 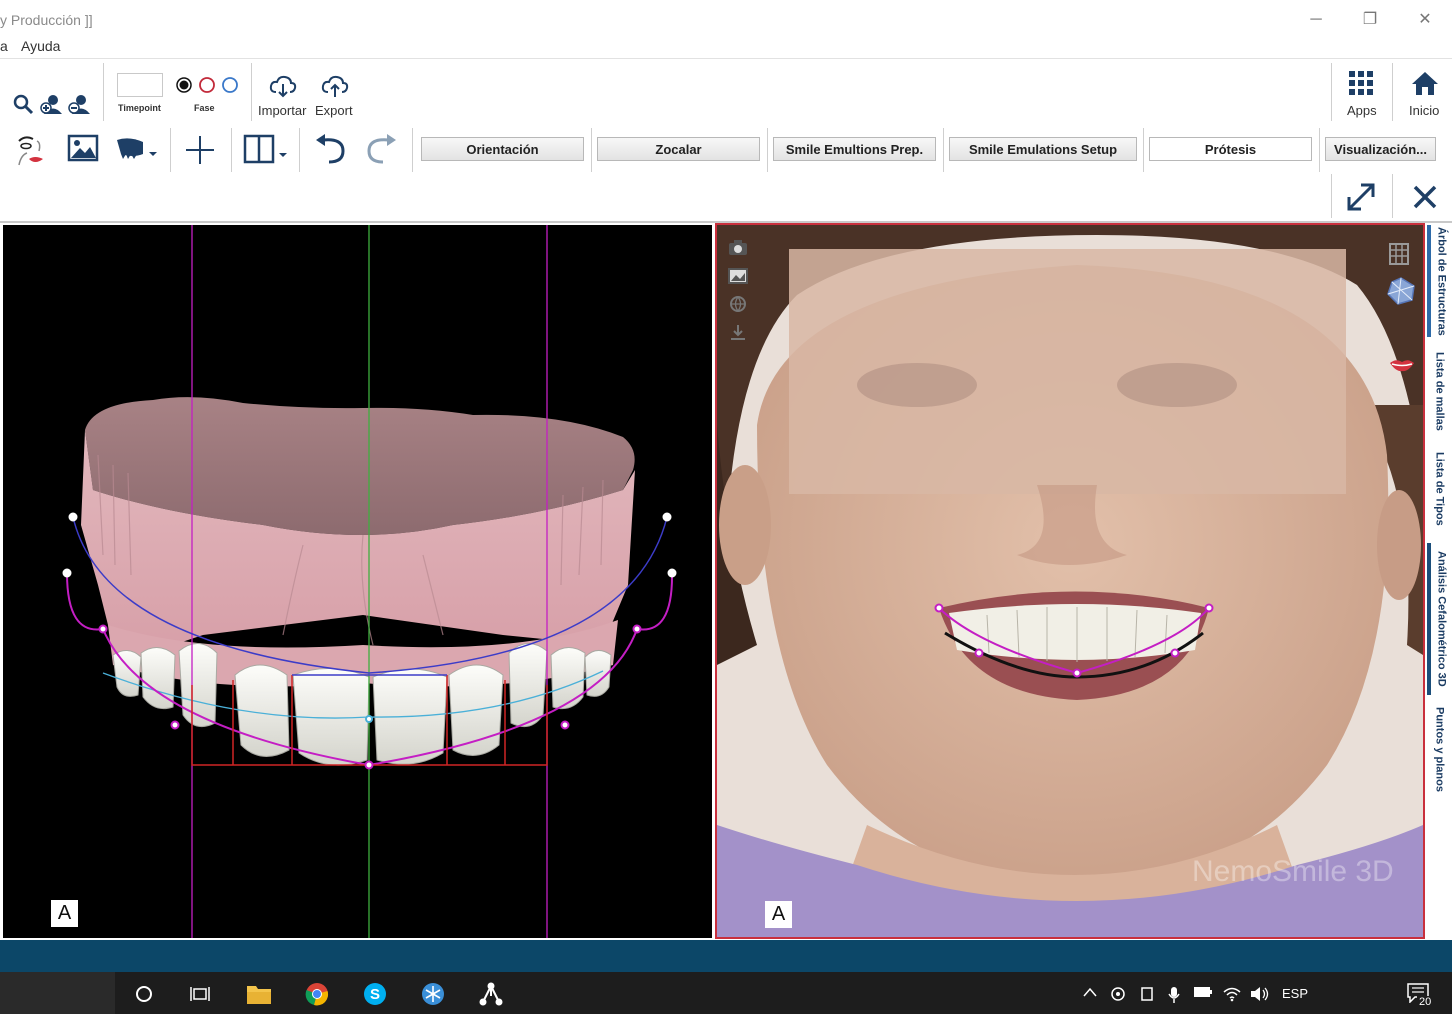 I want to click on face-analysis-icon, so click(x=30, y=149).